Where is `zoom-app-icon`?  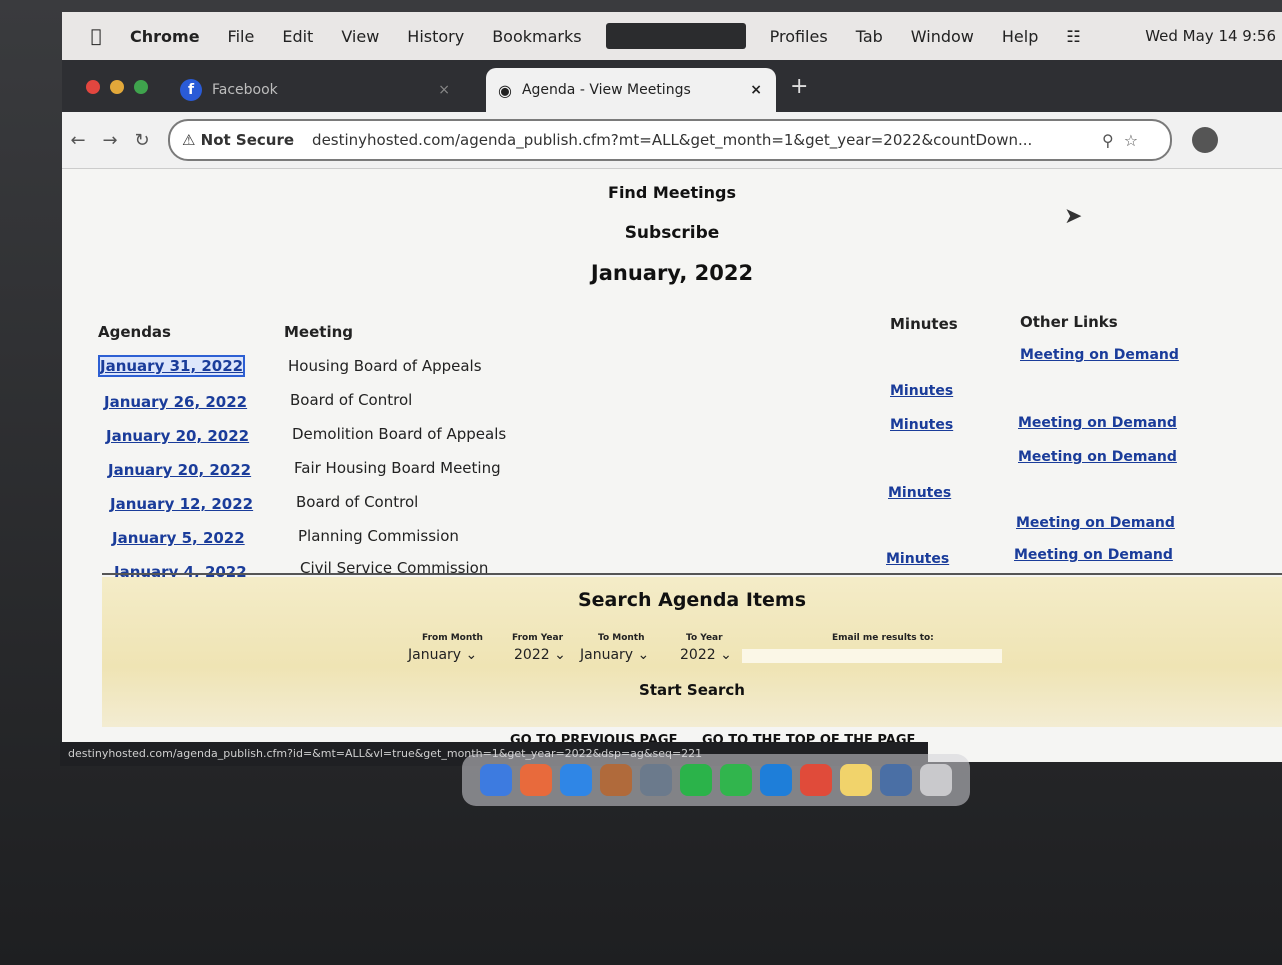 zoom-app-icon is located at coordinates (896, 780).